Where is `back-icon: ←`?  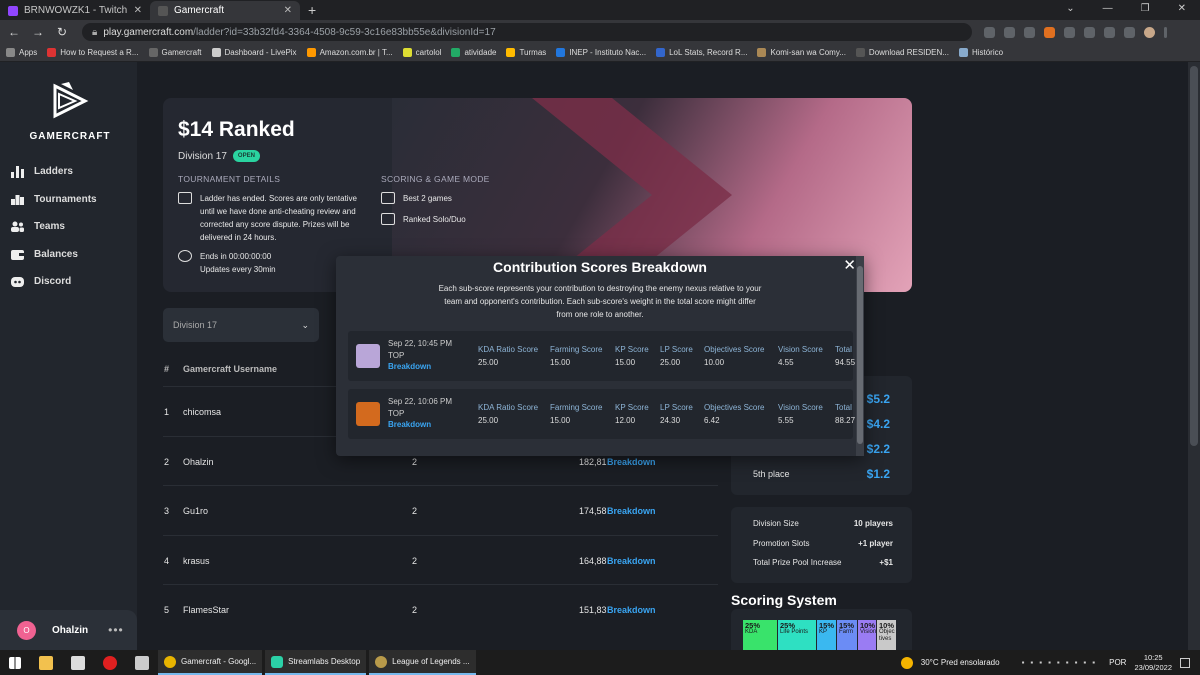 back-icon: ← is located at coordinates (14, 32).